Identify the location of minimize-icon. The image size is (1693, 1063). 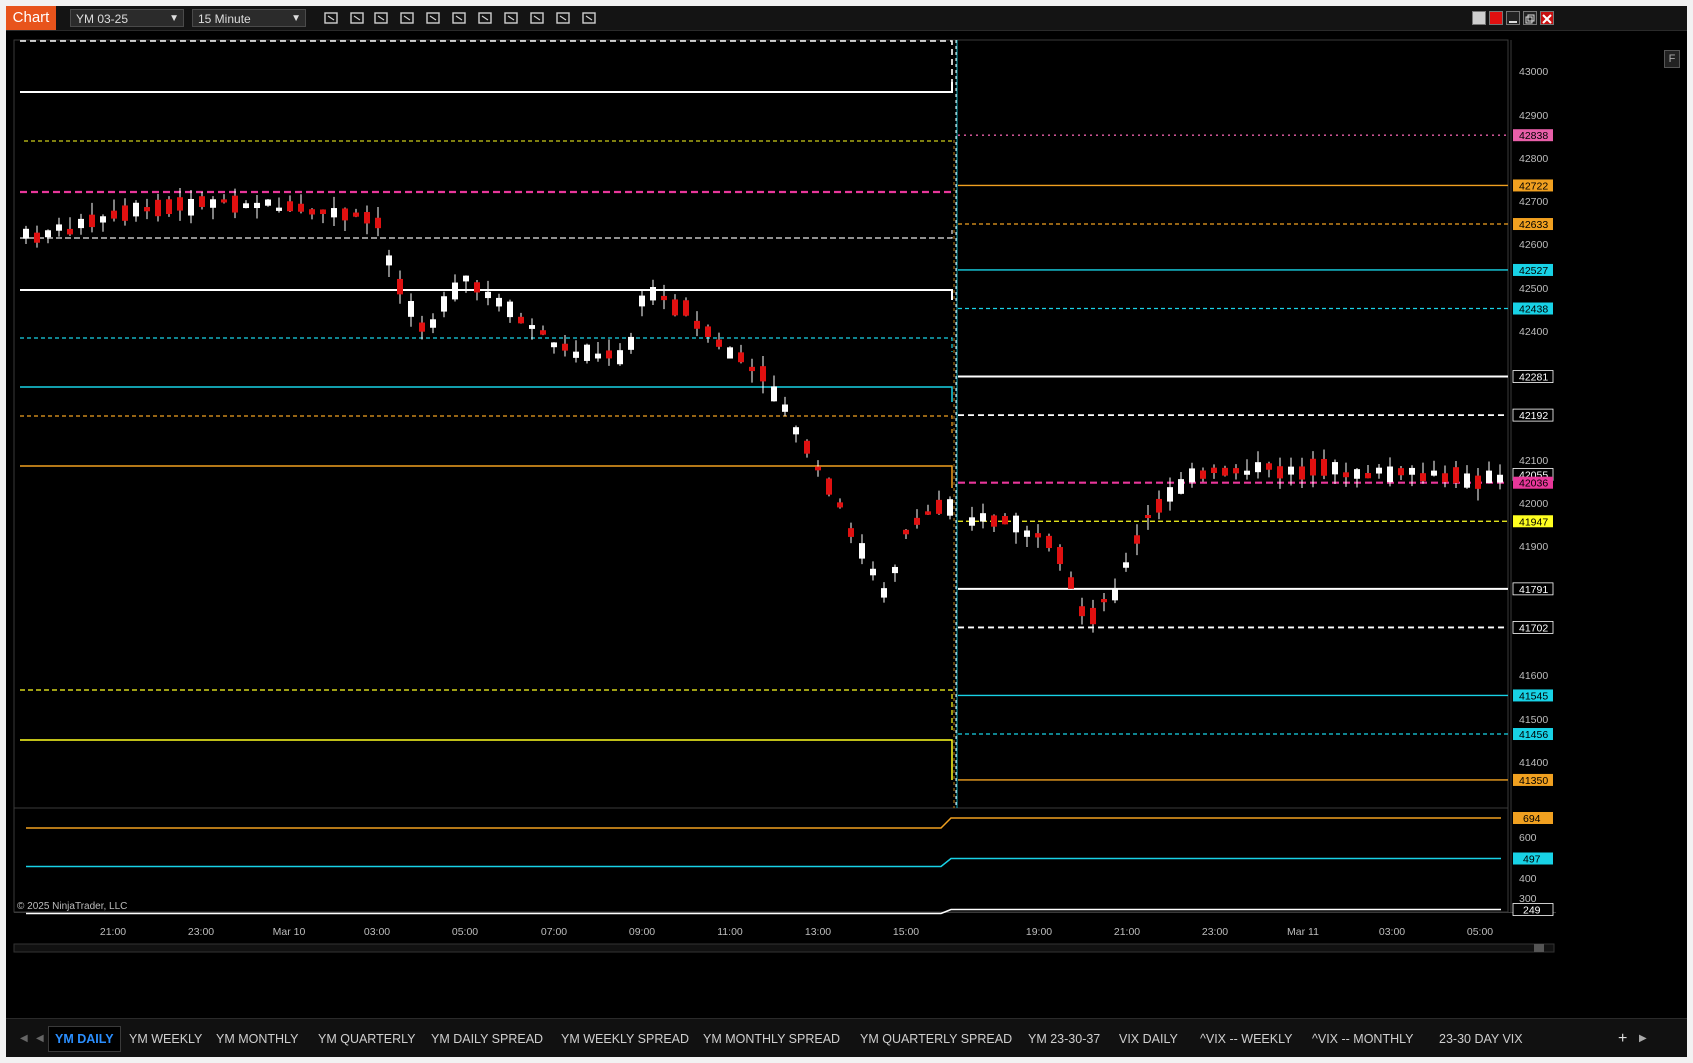
(1513, 18).